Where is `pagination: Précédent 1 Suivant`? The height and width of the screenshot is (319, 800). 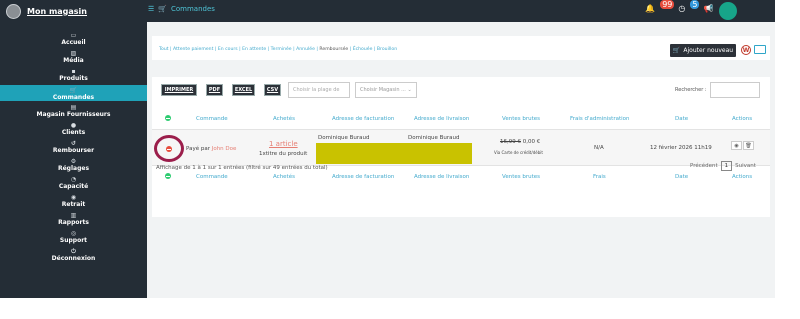
pagination: Précédent 1 Suivant is located at coordinates (723, 166).